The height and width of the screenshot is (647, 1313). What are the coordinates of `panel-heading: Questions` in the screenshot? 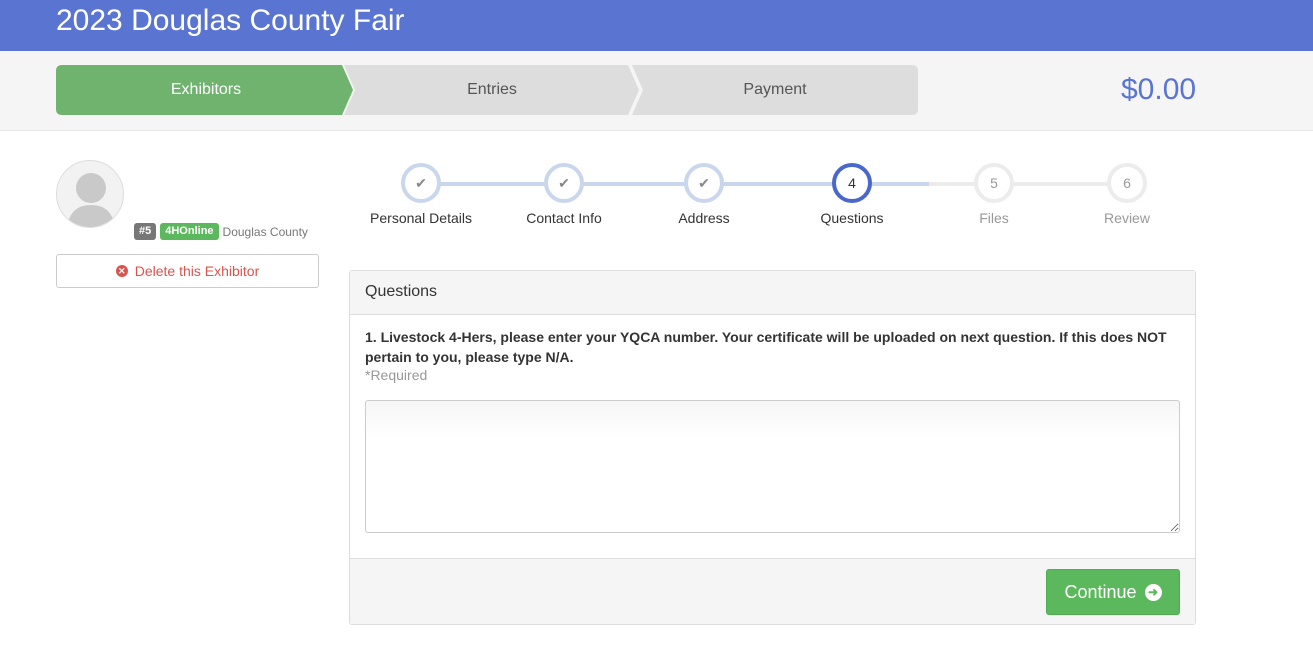 It's located at (772, 293).